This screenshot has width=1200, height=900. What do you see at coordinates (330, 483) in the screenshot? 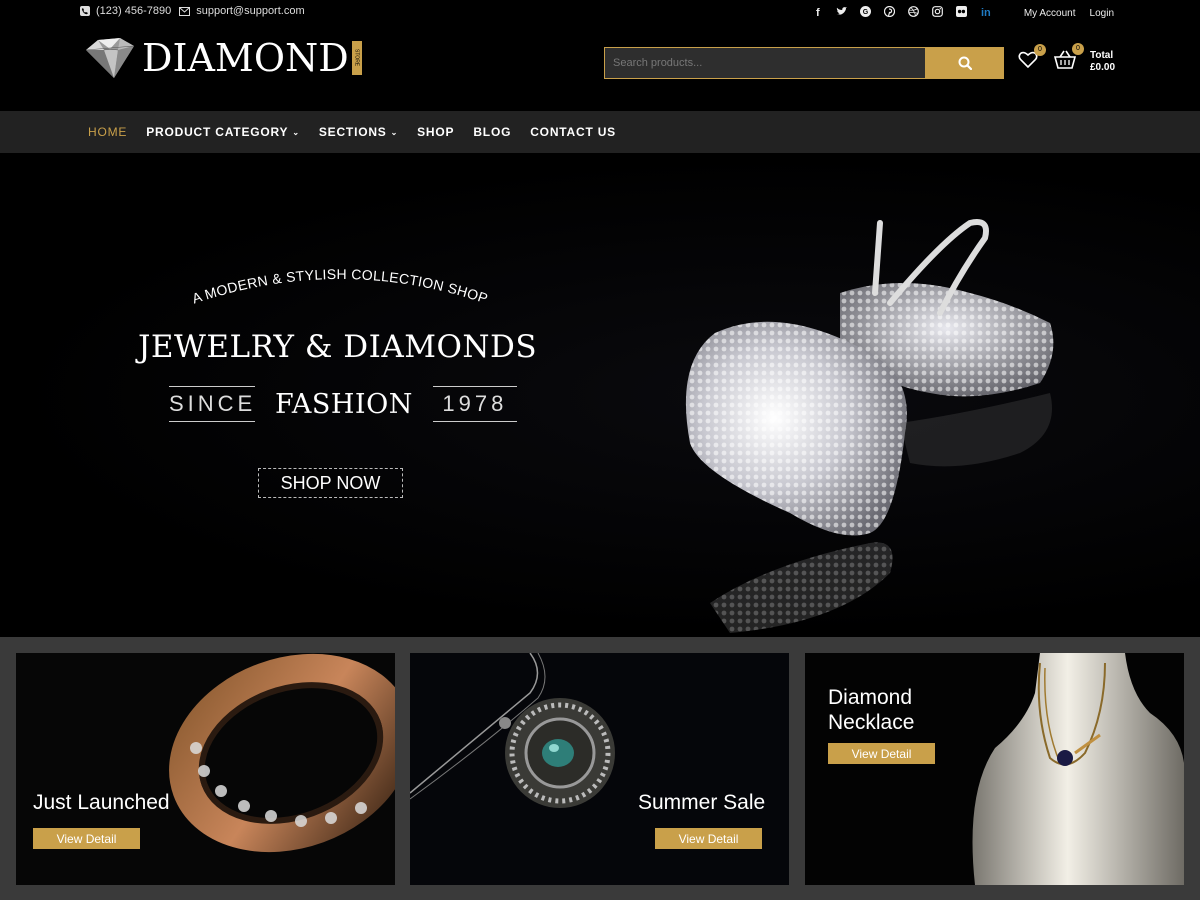
I see `shop-now-button: SHOP NOW` at bounding box center [330, 483].